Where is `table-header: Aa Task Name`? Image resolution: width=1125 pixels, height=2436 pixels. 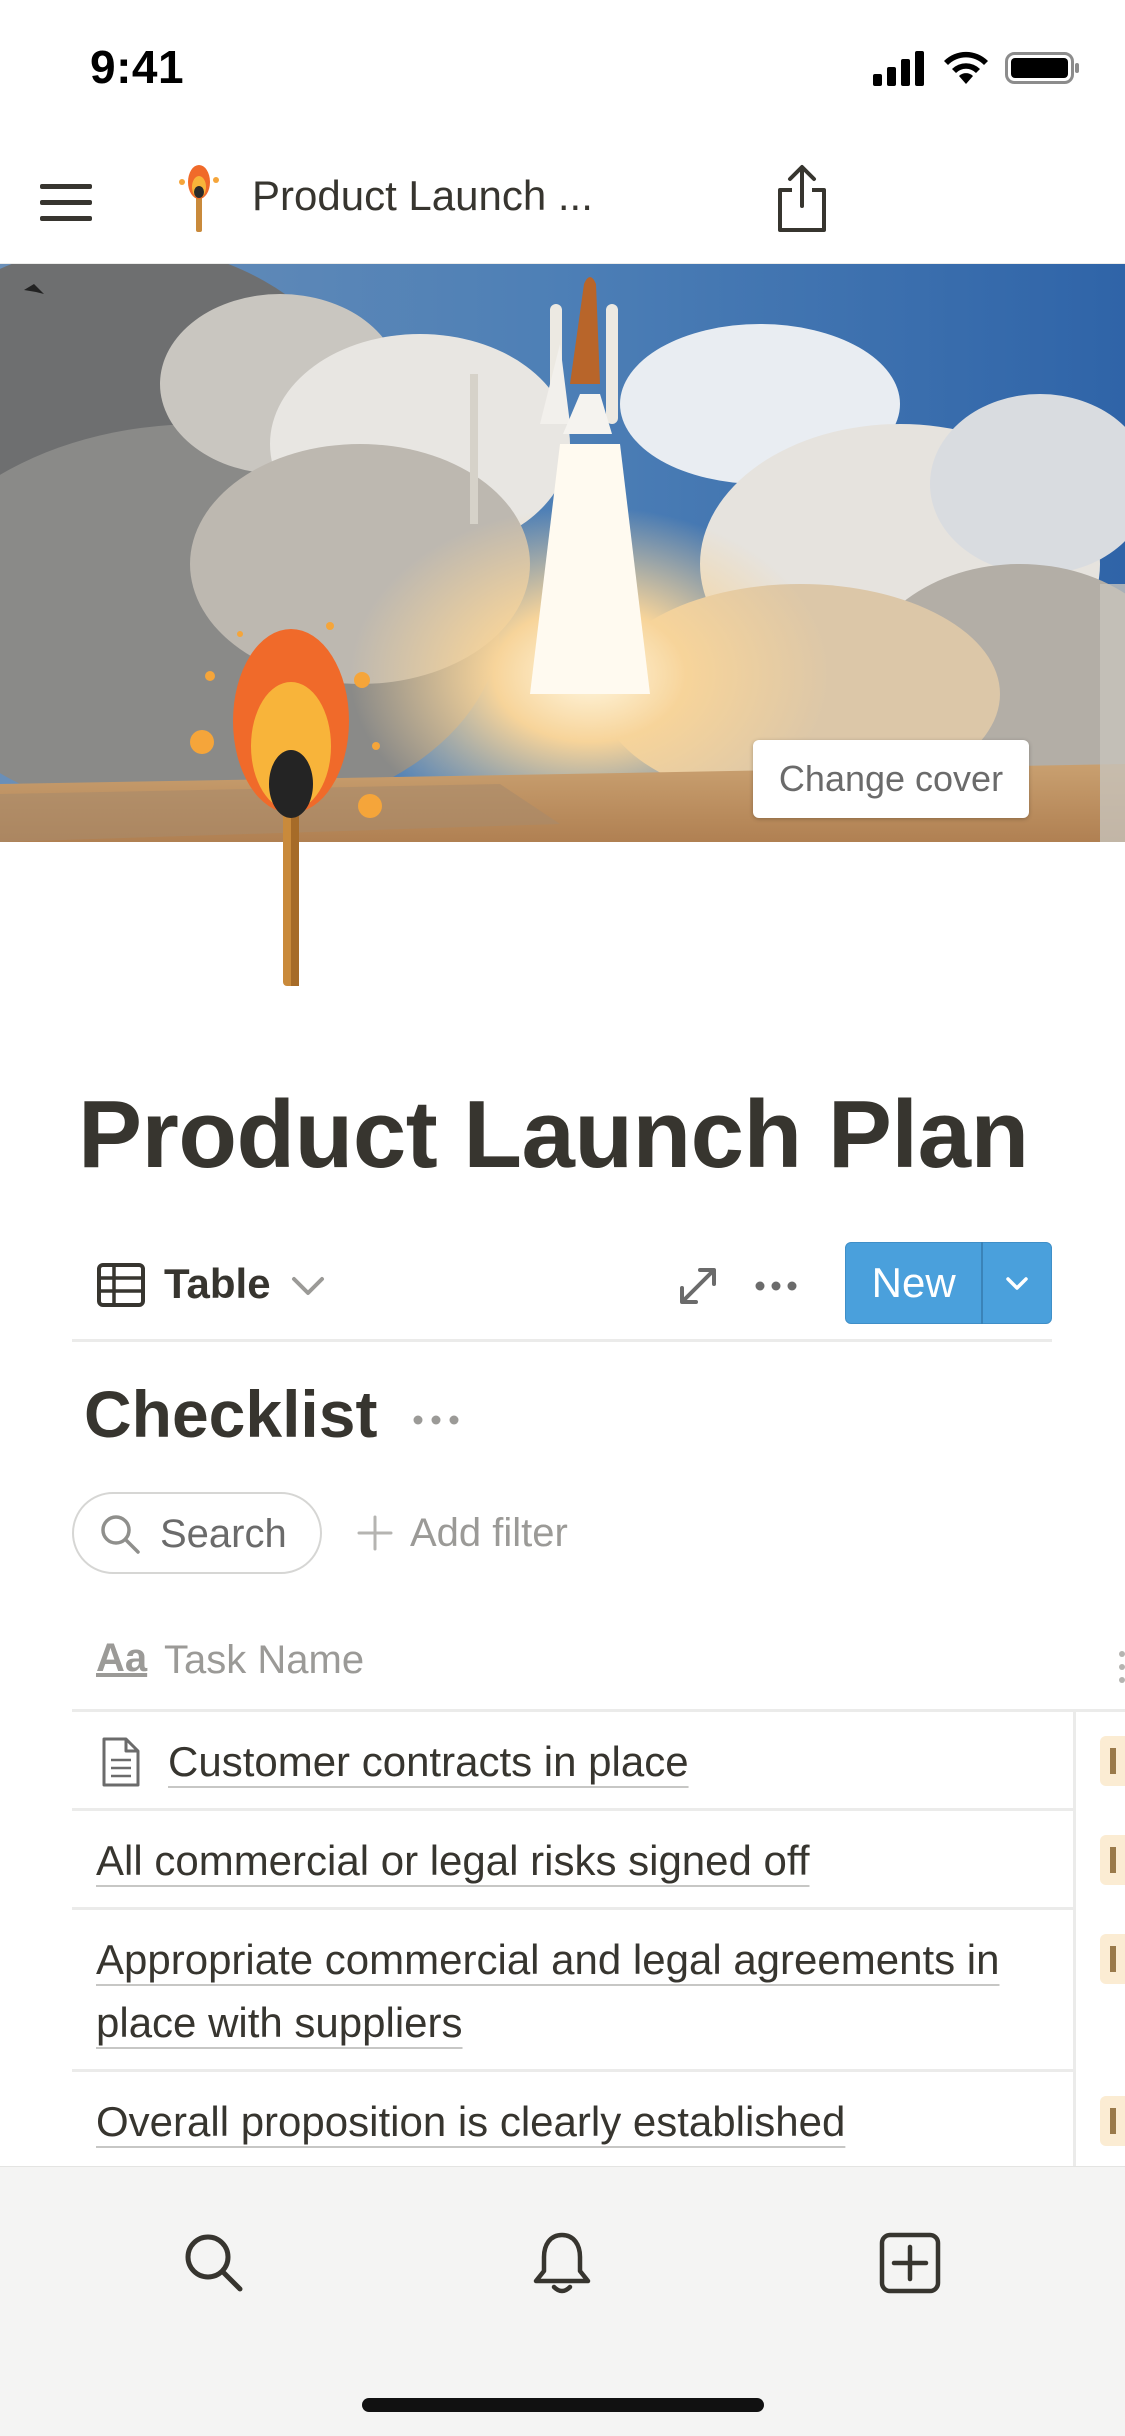 table-header: Aa Task Name is located at coordinates (598, 1666).